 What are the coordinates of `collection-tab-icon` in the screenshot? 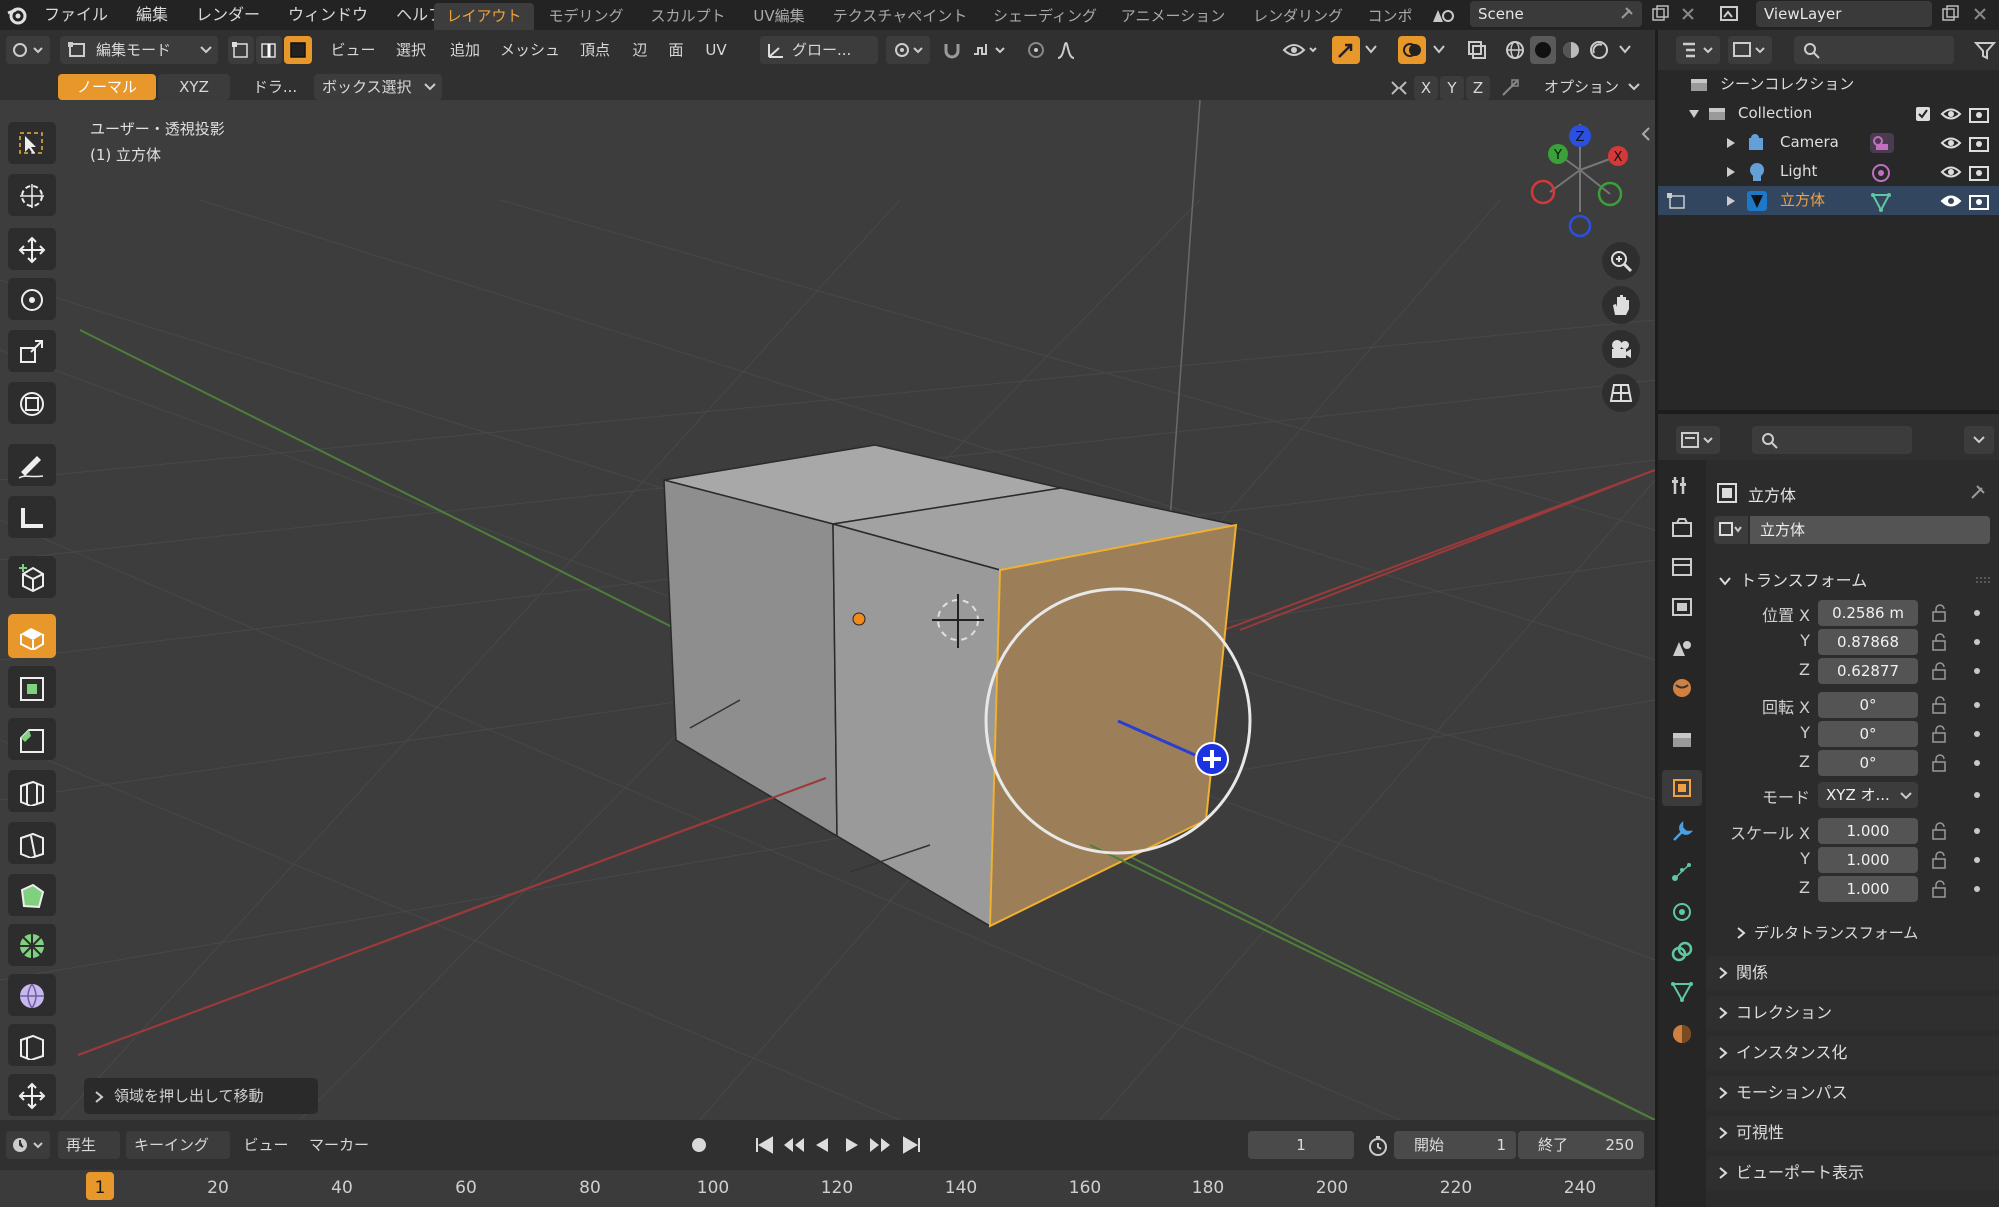 It's located at (1682, 740).